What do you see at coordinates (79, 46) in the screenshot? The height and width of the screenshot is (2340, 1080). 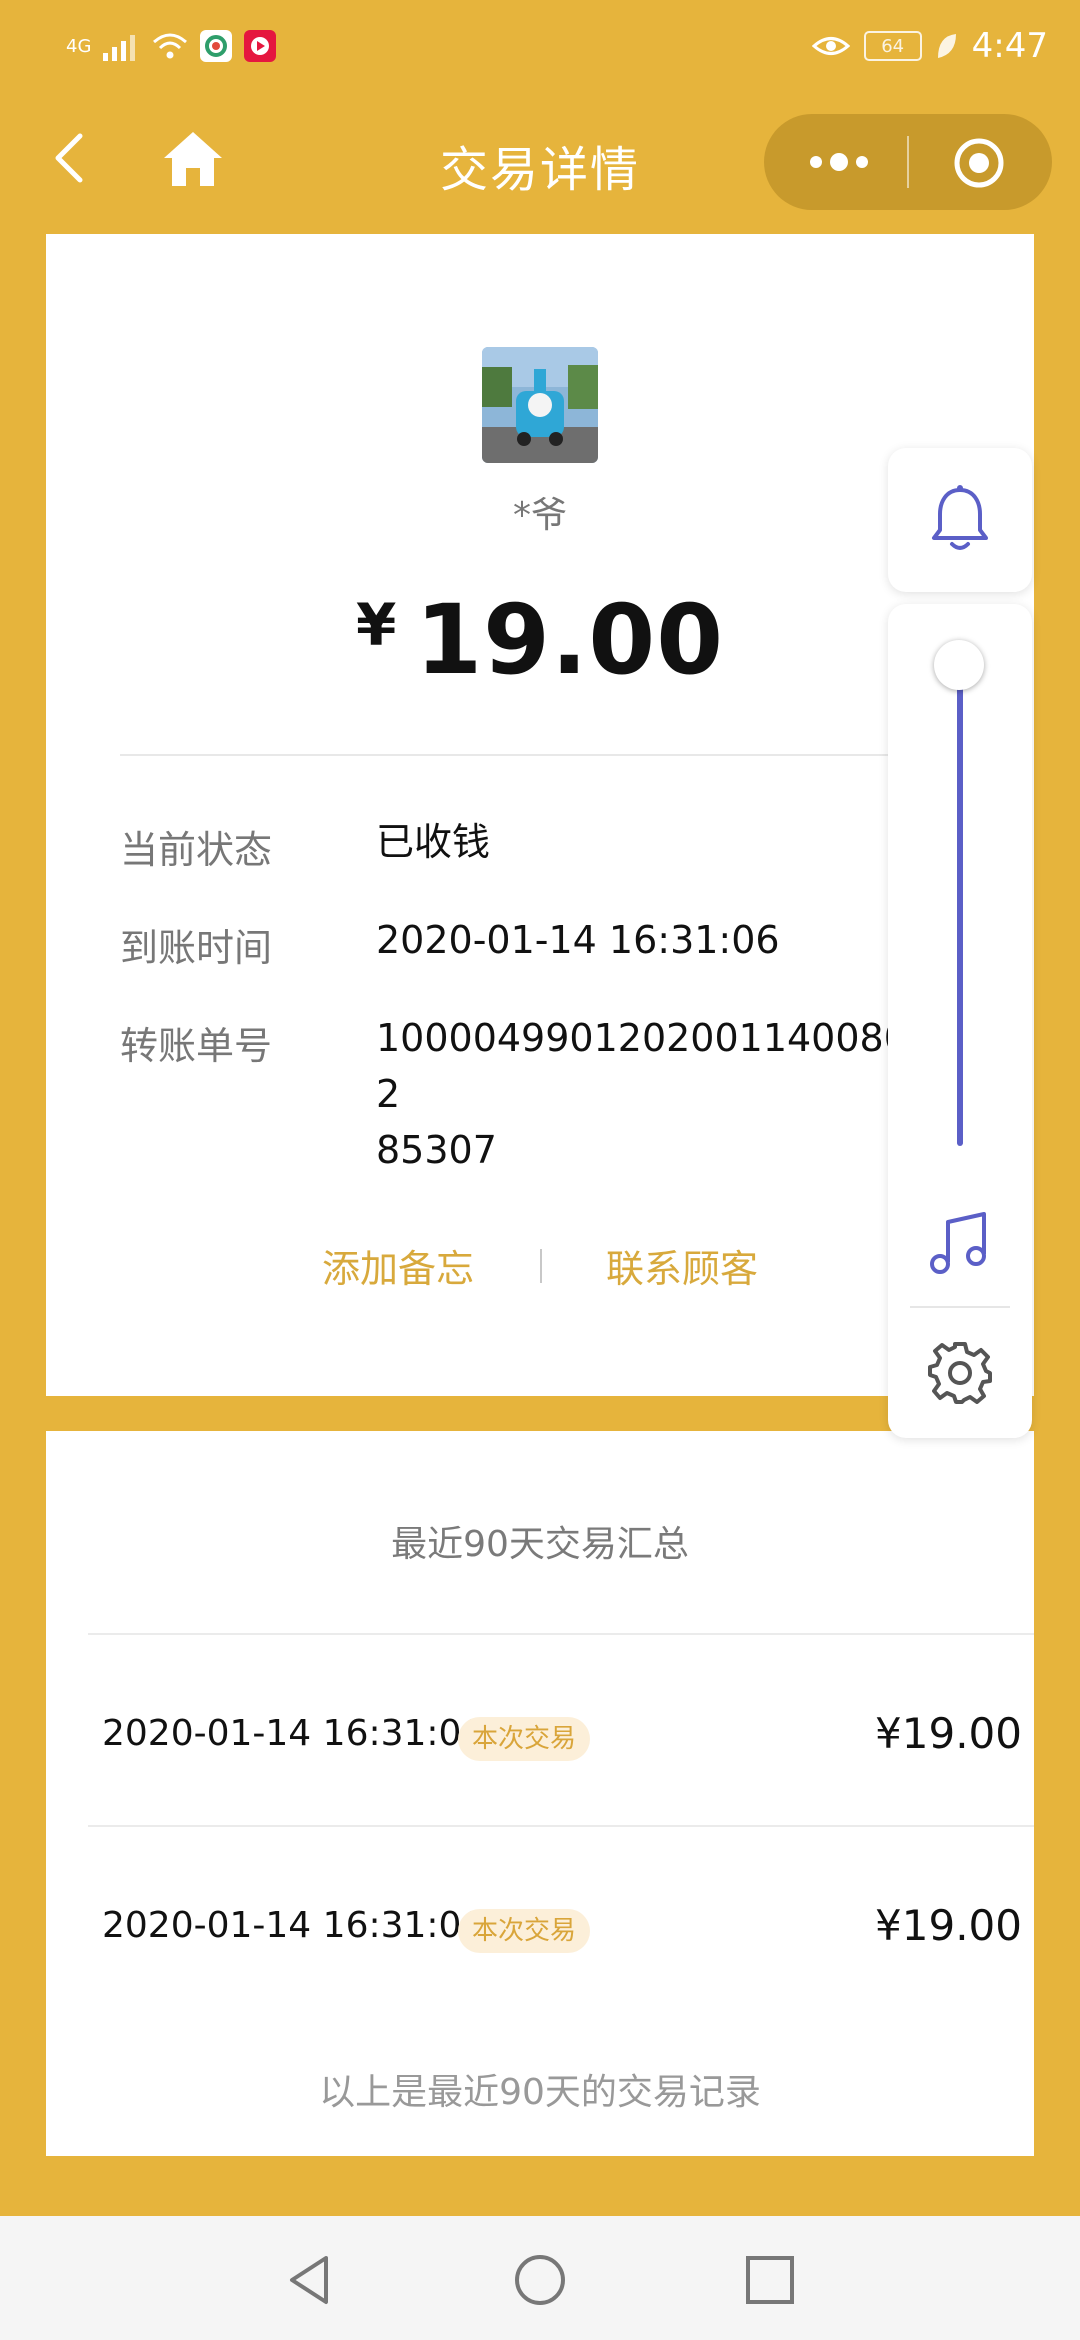 I see `network-type: 4G` at bounding box center [79, 46].